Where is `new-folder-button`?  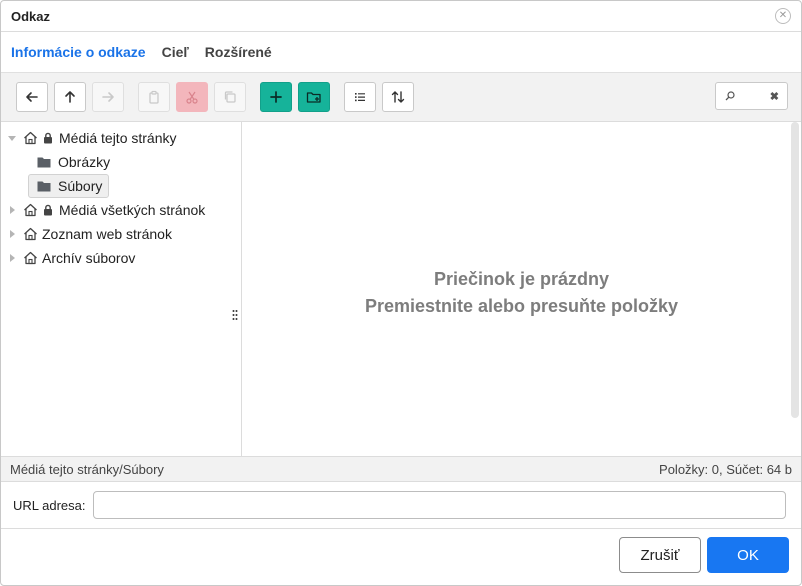 new-folder-button is located at coordinates (314, 97).